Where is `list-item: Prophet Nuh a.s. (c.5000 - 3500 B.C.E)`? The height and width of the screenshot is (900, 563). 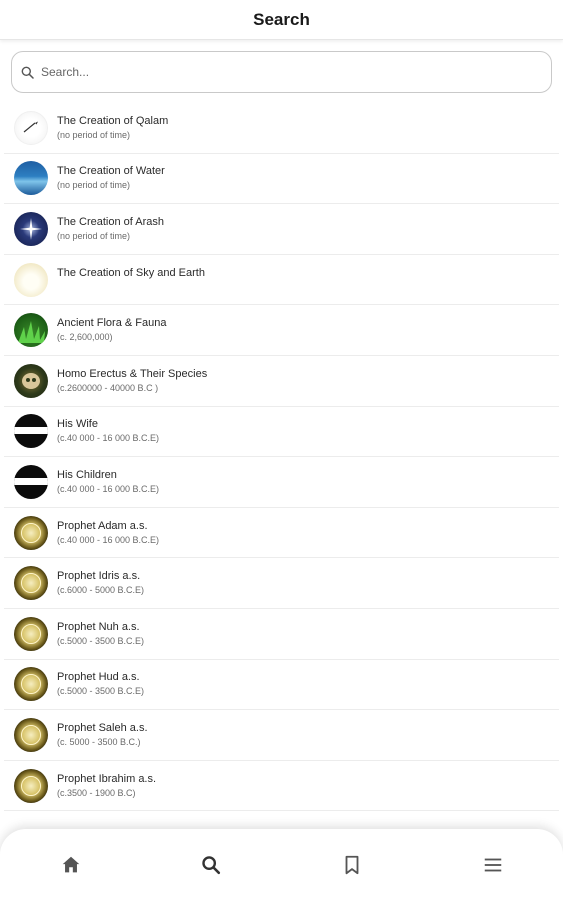 list-item: Prophet Nuh a.s. (c.5000 - 3500 B.C.E) is located at coordinates (281, 634).